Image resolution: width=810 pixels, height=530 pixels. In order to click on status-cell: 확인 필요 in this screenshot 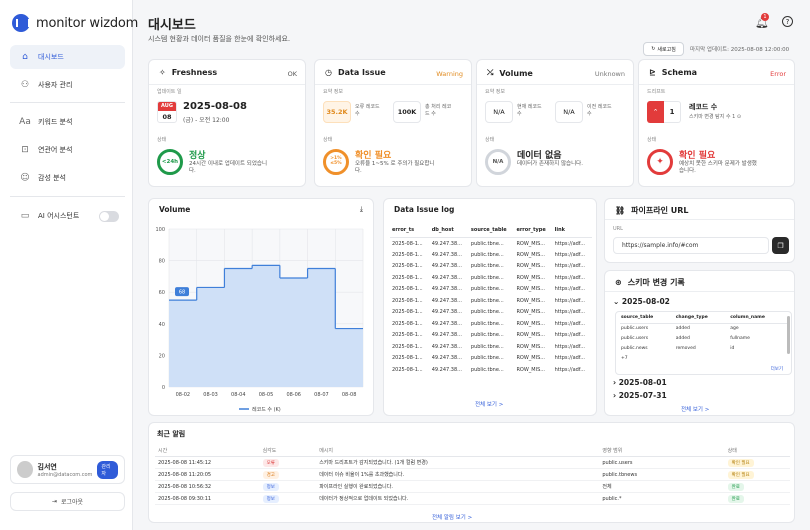, I will do `click(757, 462)`.